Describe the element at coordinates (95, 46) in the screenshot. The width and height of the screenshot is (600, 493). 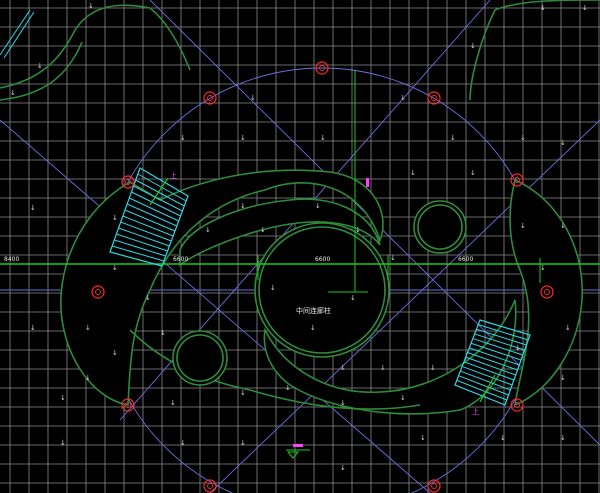
I see `upper-left-path-outer` at that location.